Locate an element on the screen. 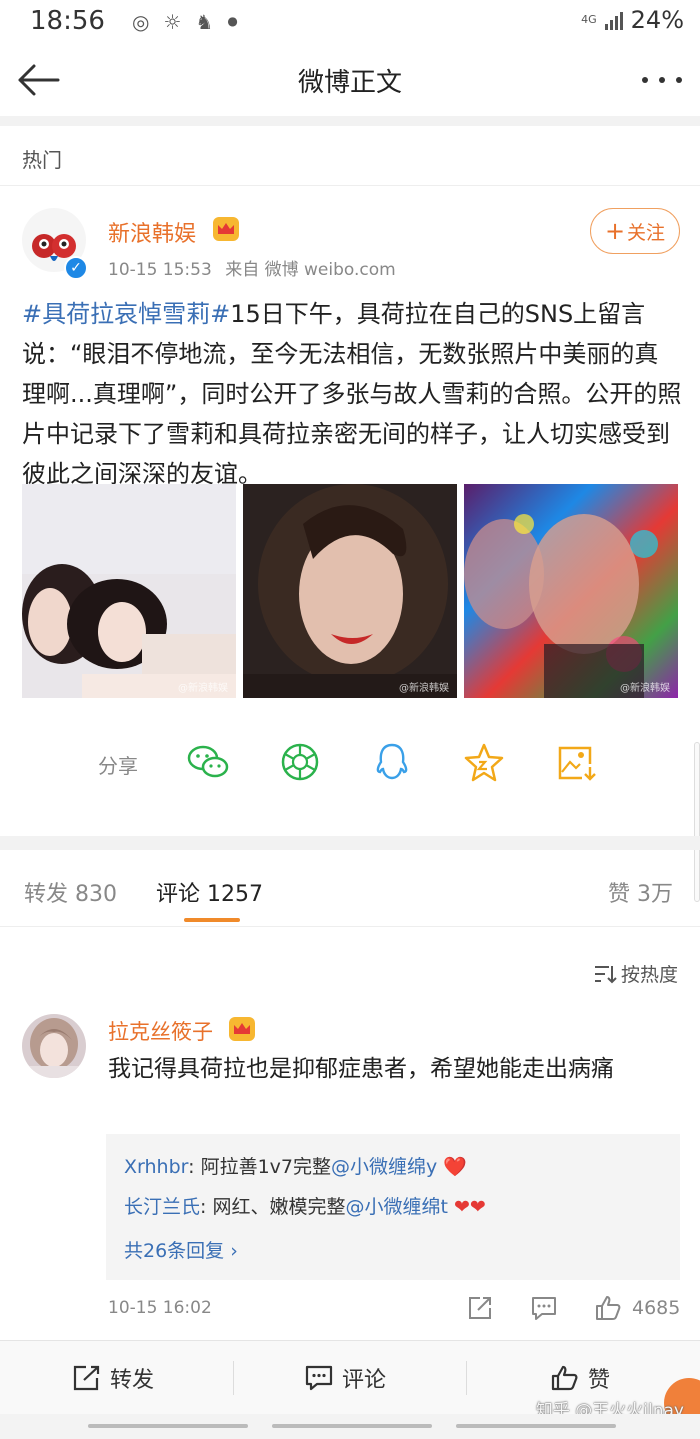 The image size is (700, 1439). page-title: 微博正文 is located at coordinates (349, 83).